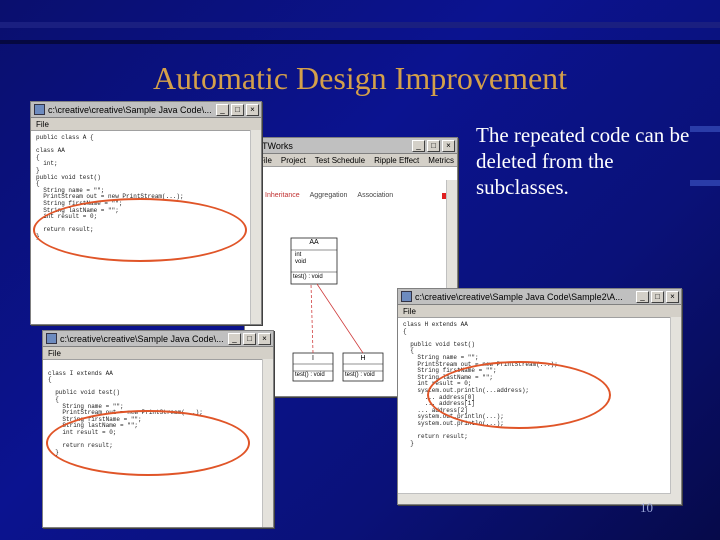  Describe the element at coordinates (363, 358) in the screenshot. I see `uml-label-h: H` at that location.